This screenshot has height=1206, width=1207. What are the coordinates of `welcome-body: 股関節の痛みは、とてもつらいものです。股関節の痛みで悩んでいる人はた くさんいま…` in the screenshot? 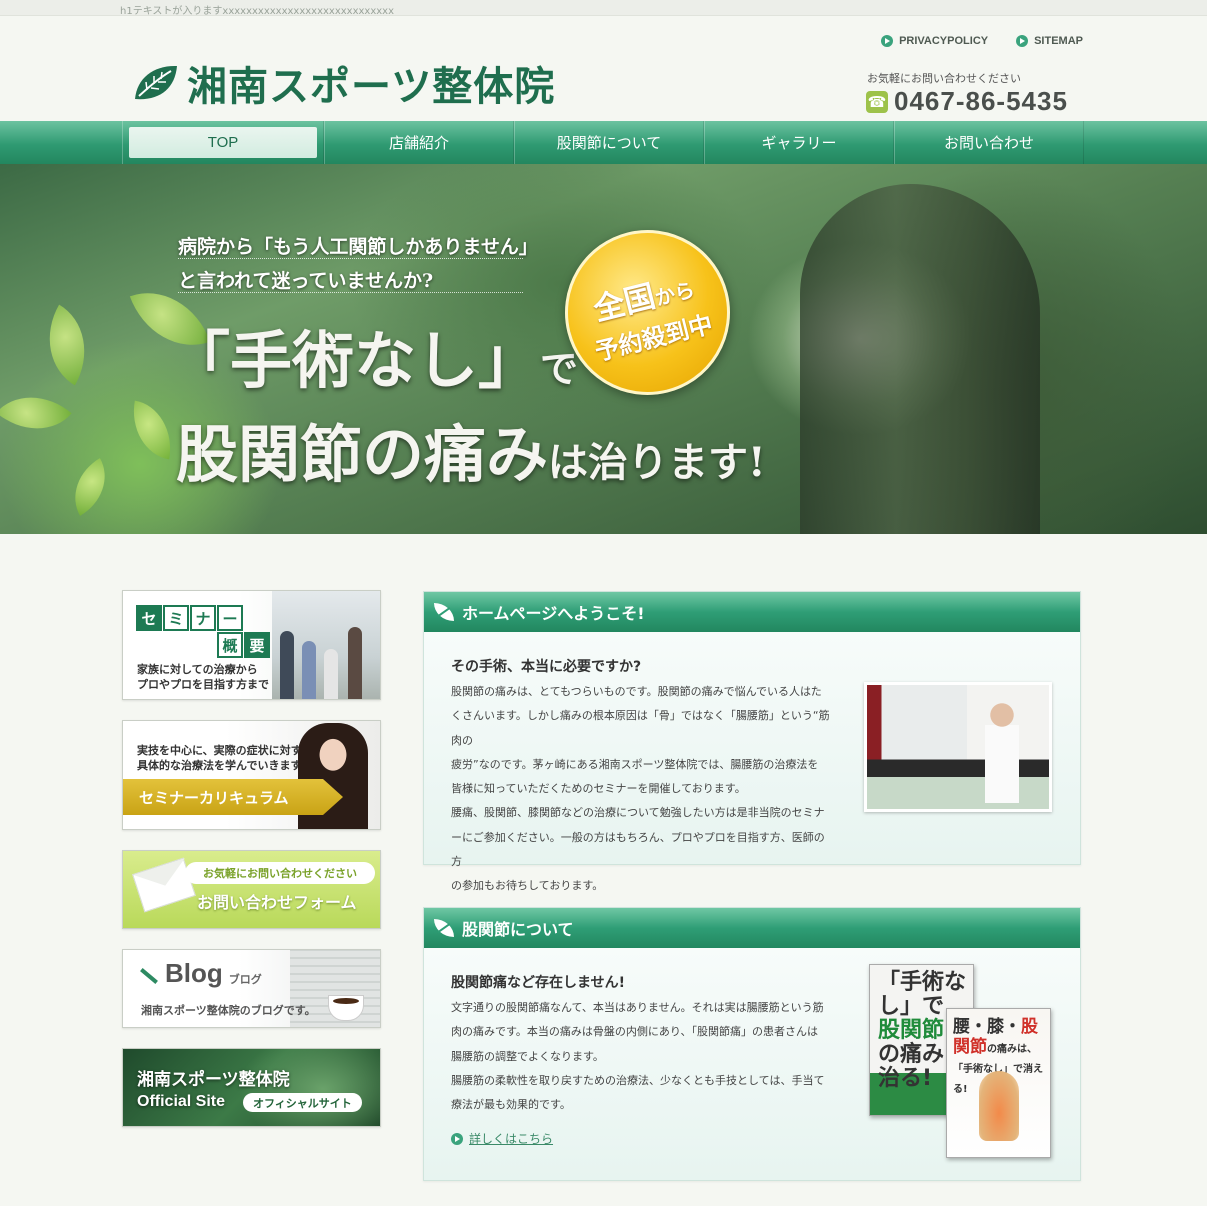 It's located at (642, 789).